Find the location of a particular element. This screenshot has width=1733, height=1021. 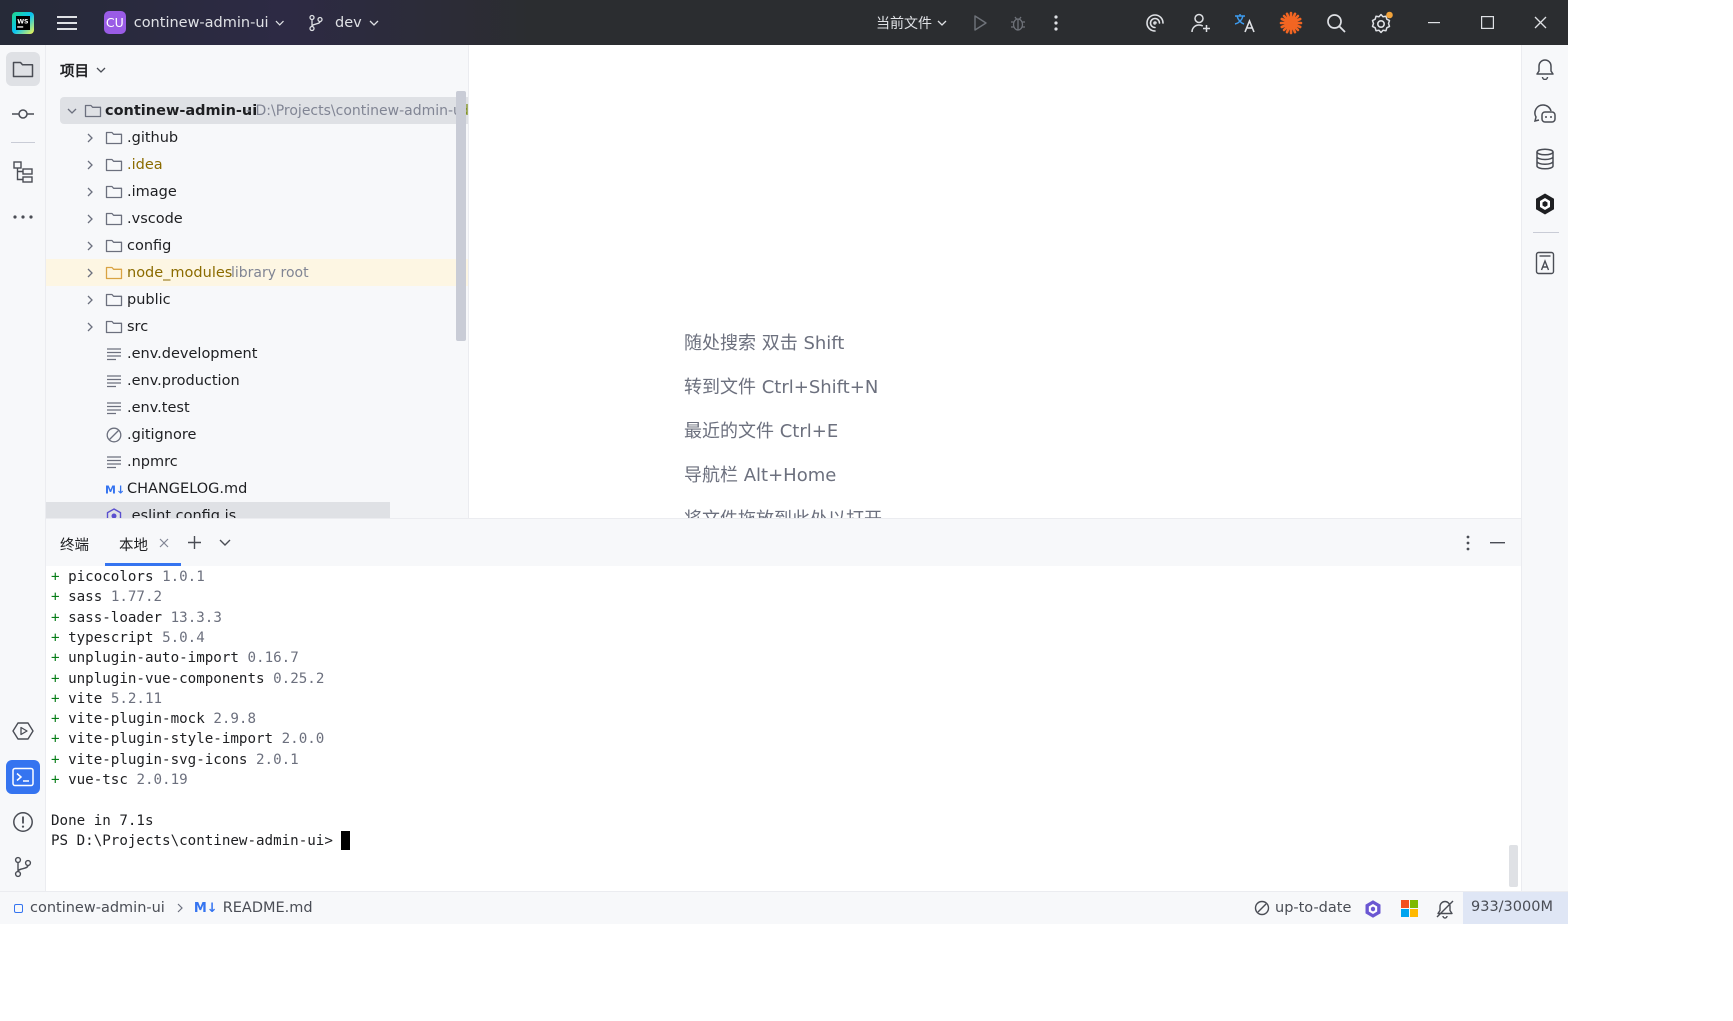

tree-item: .eslint.config.js is located at coordinates (218, 510).